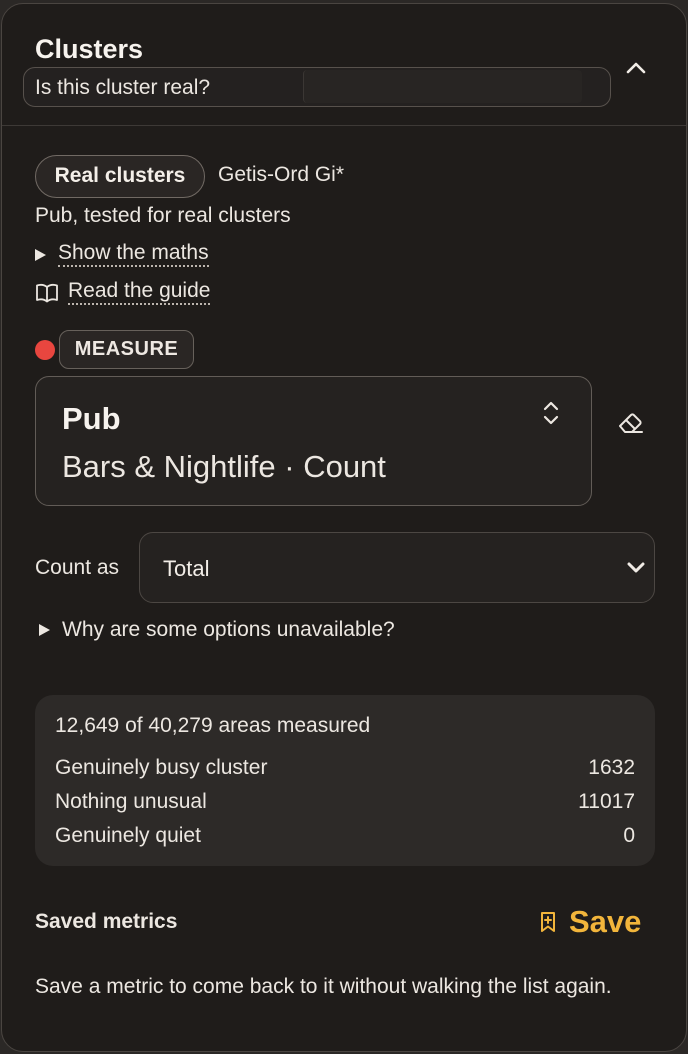 This screenshot has width=688, height=1054. What do you see at coordinates (631, 422) in the screenshot?
I see `eraser-icon` at bounding box center [631, 422].